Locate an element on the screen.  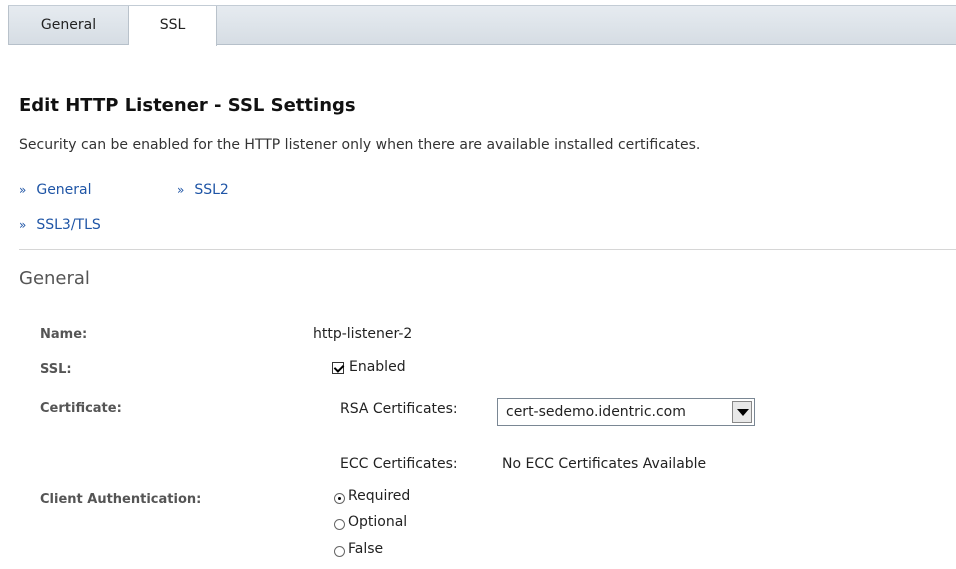
jump-link-ssl2: » SSL2 is located at coordinates (203, 190).